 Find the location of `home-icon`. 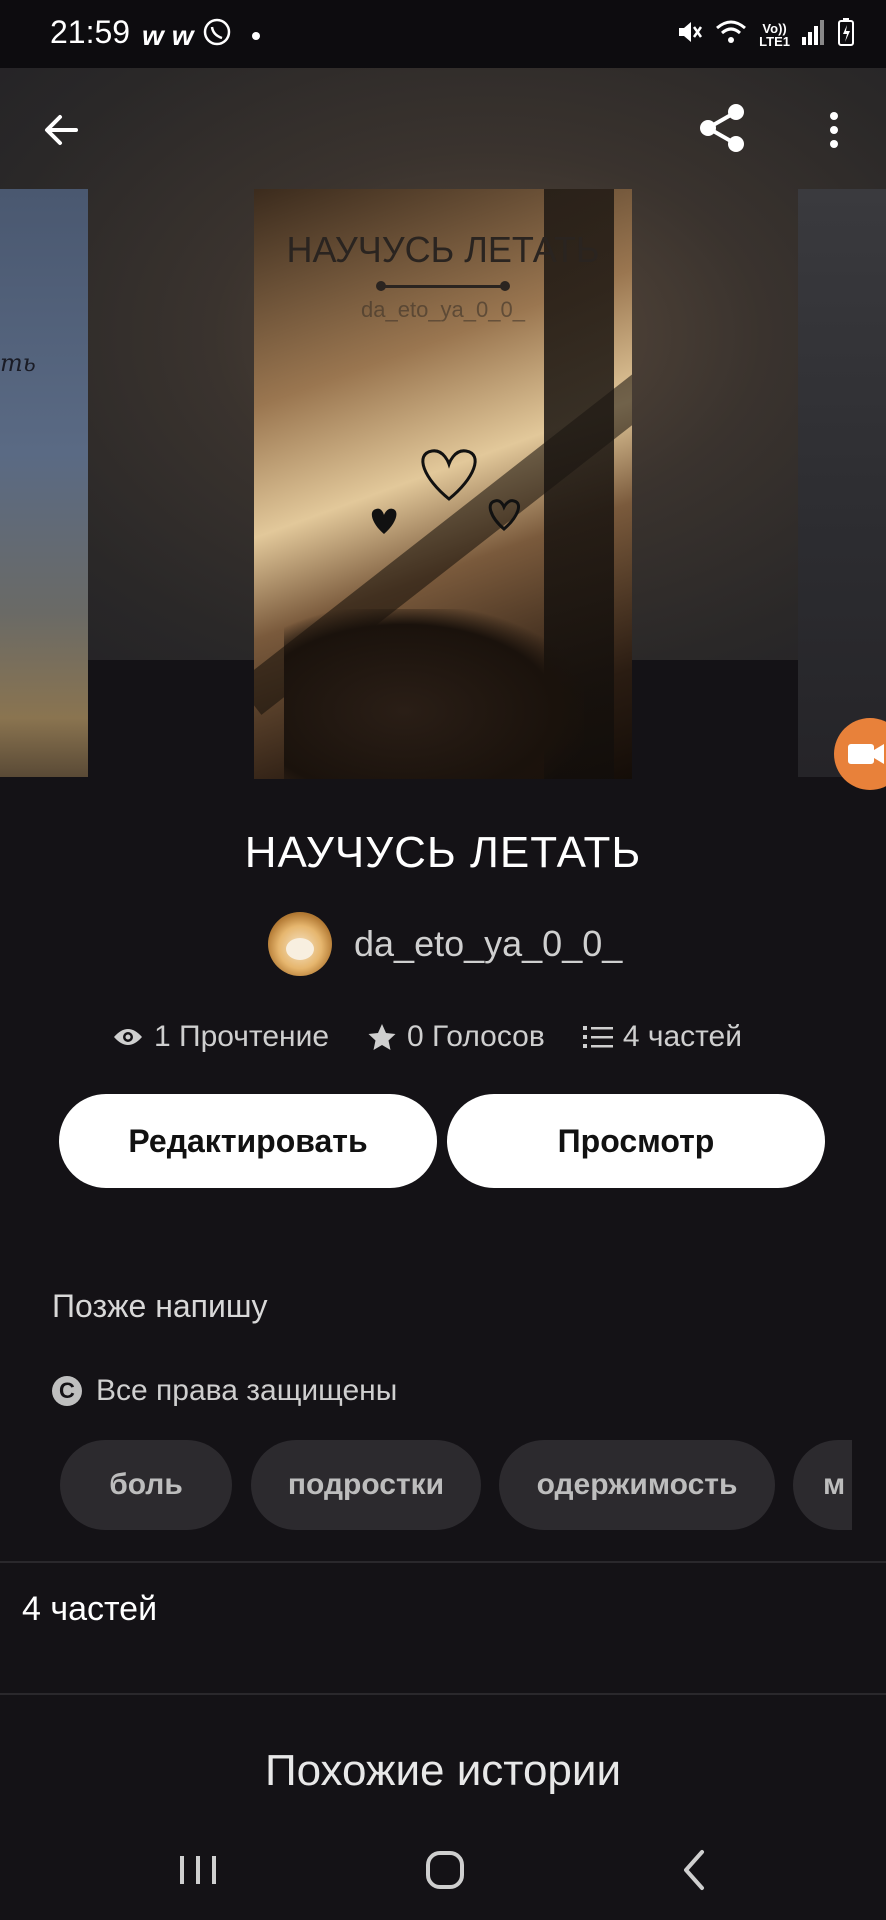

home-icon is located at coordinates (445, 1870).